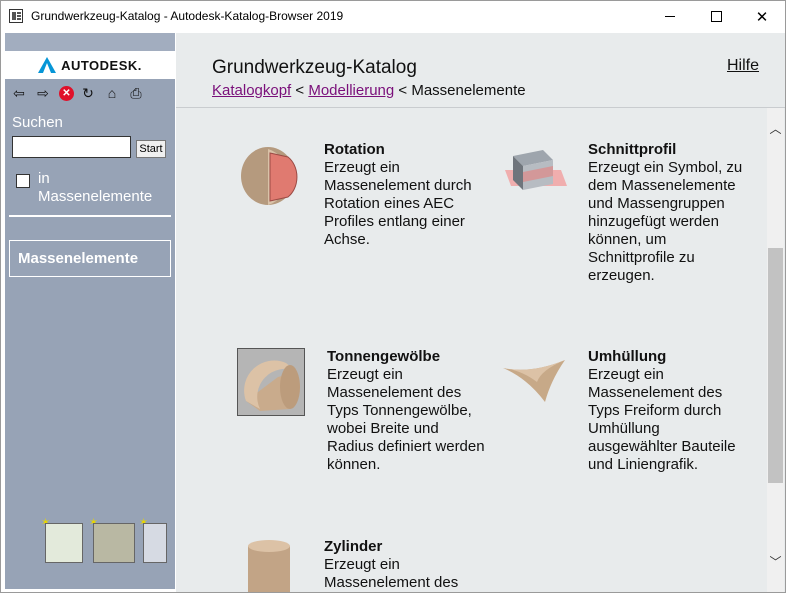  I want to click on minimize-button, so click(670, 16).